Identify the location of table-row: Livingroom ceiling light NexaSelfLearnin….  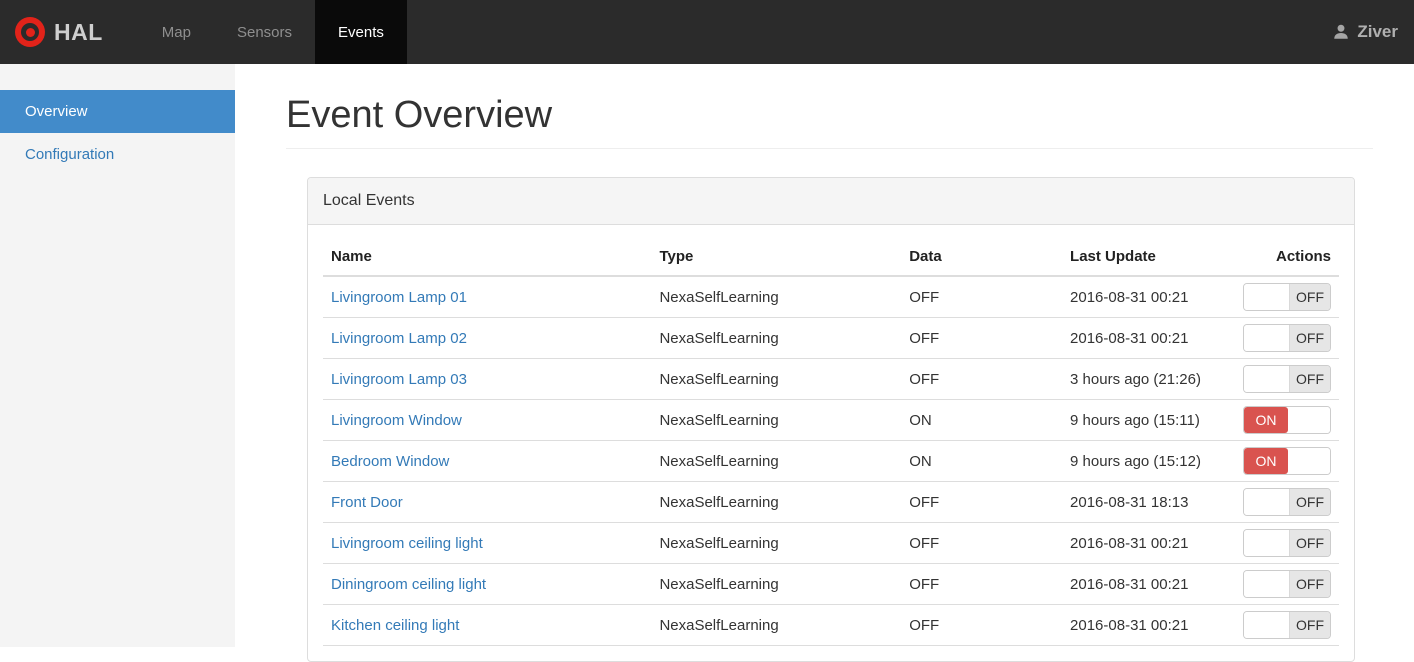
(831, 543).